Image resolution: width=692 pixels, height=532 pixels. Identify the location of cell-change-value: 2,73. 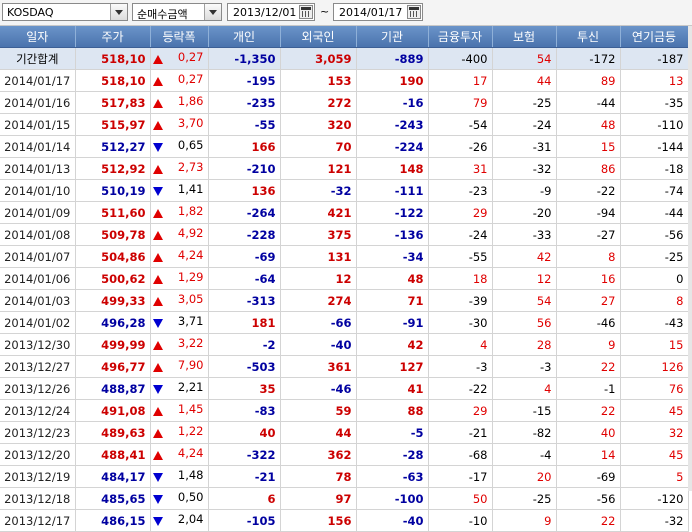
(190, 167).